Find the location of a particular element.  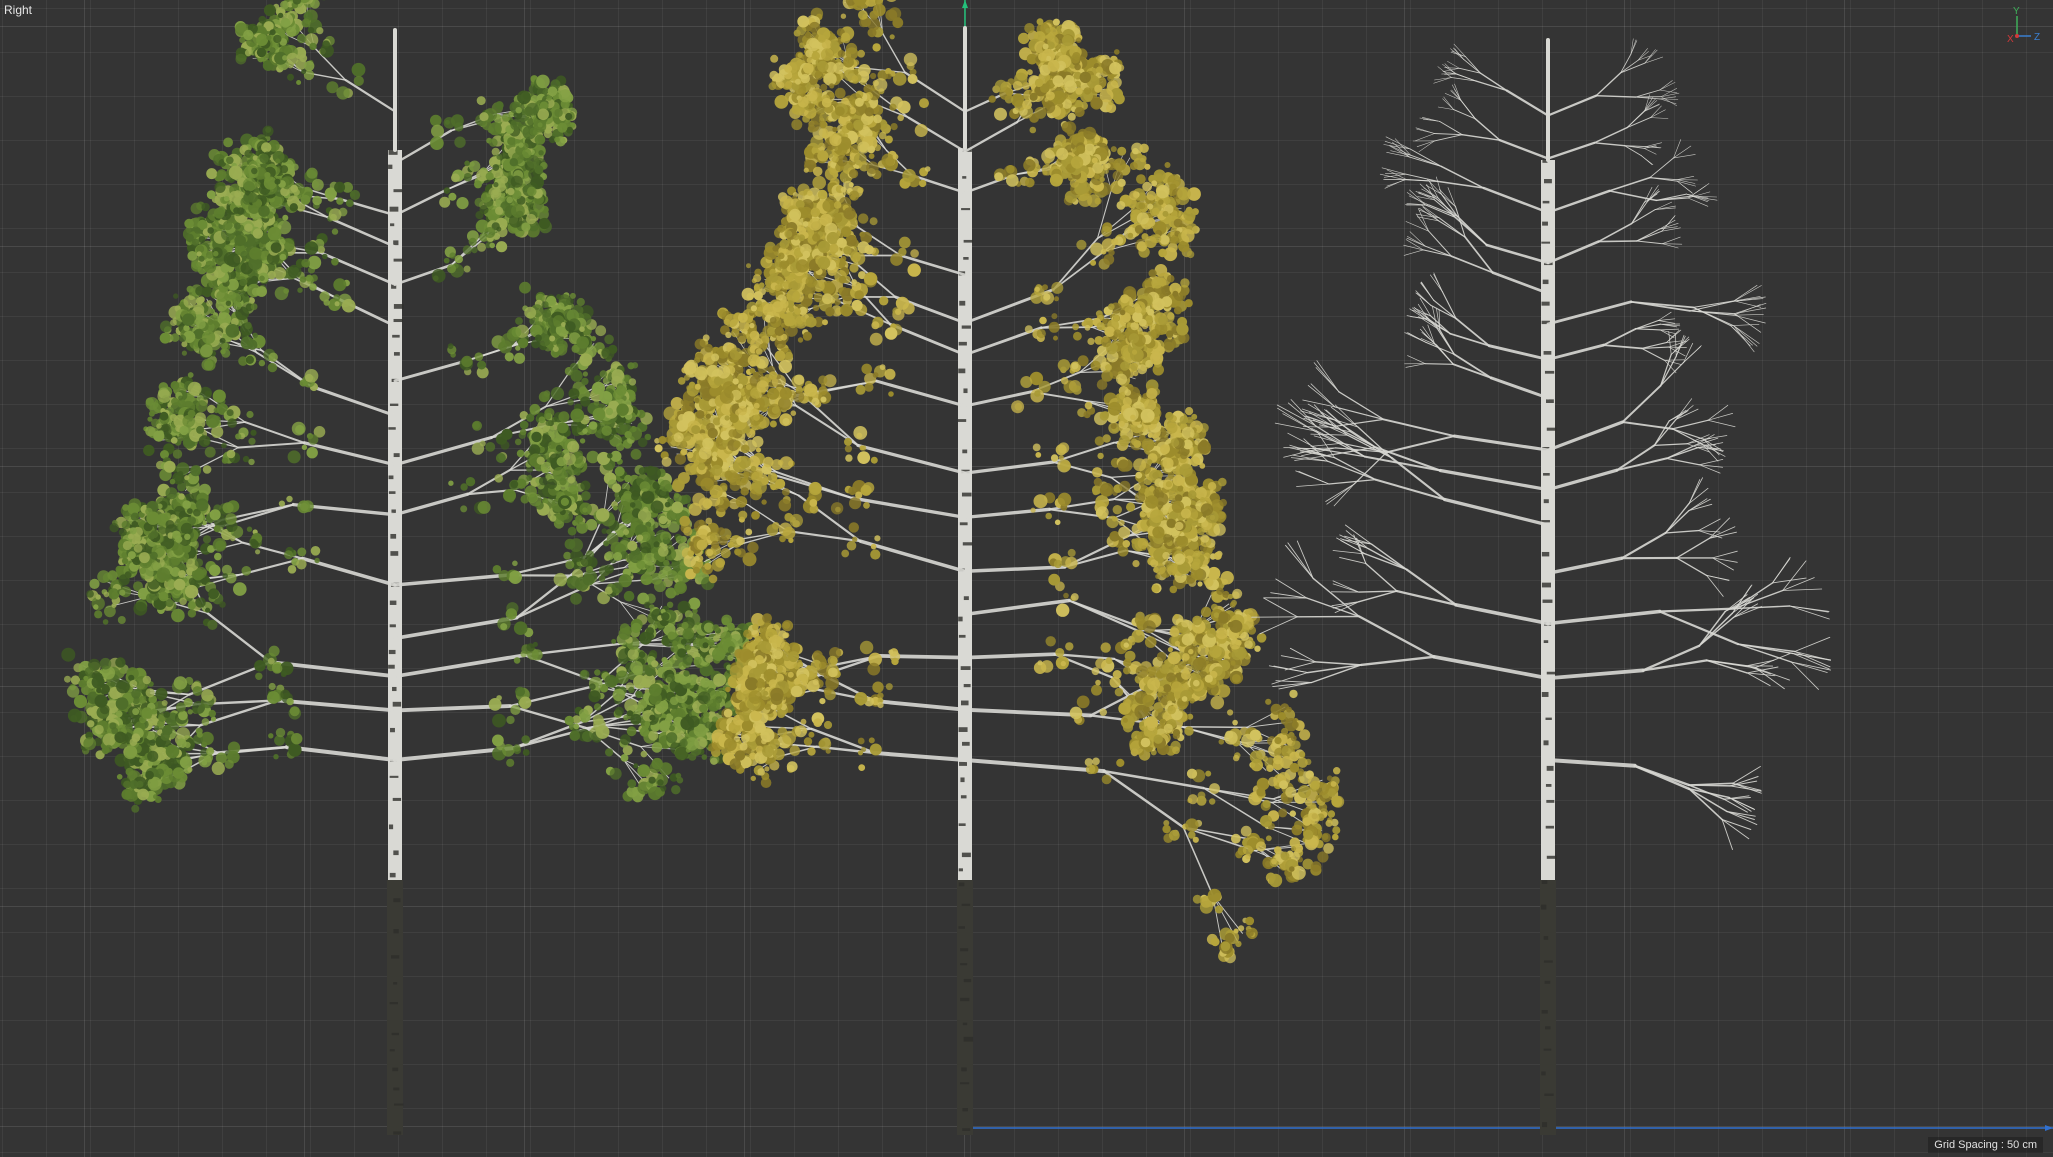

gizmo-y-label: Y is located at coordinates (2016, 11).